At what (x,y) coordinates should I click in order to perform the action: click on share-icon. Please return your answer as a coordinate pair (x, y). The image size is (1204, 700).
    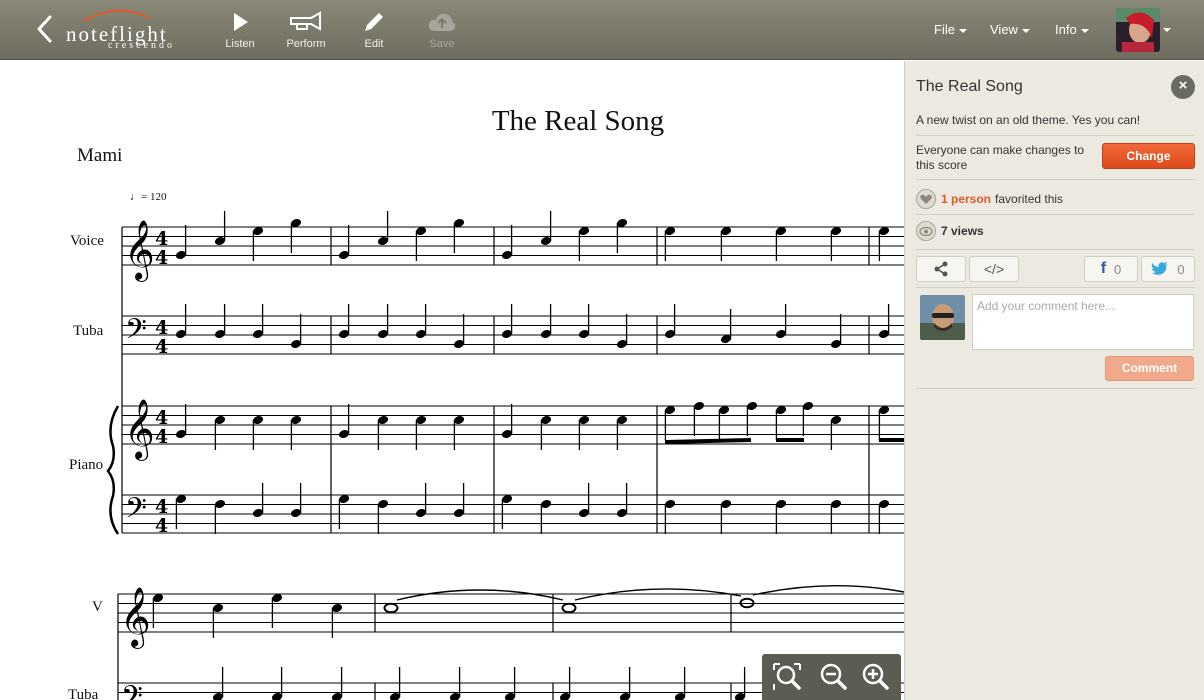
    Looking at the image, I should click on (941, 269).